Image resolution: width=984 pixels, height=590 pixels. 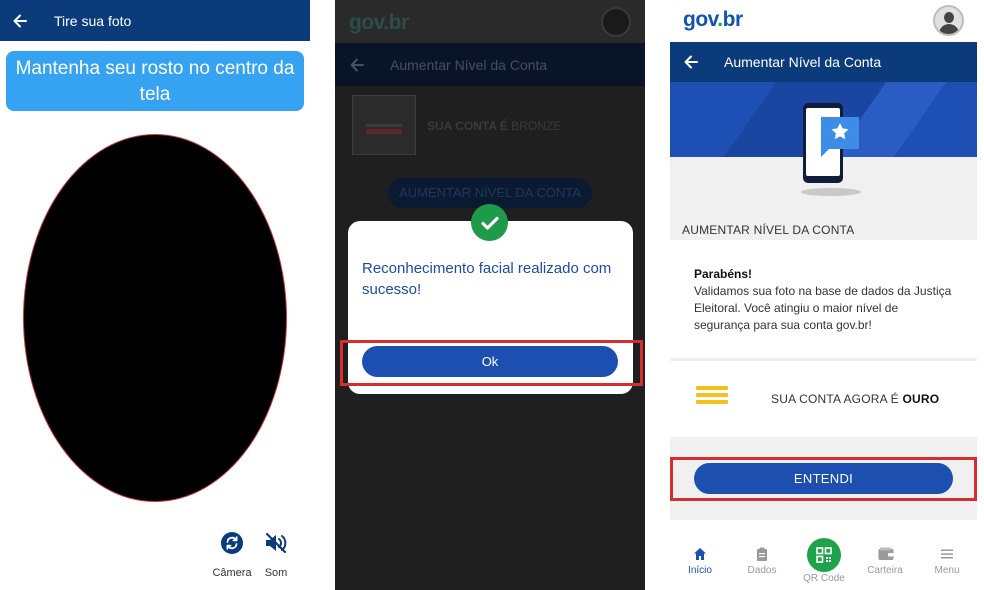 I want to click on hamburger-menu-icon, so click(x=947, y=554).